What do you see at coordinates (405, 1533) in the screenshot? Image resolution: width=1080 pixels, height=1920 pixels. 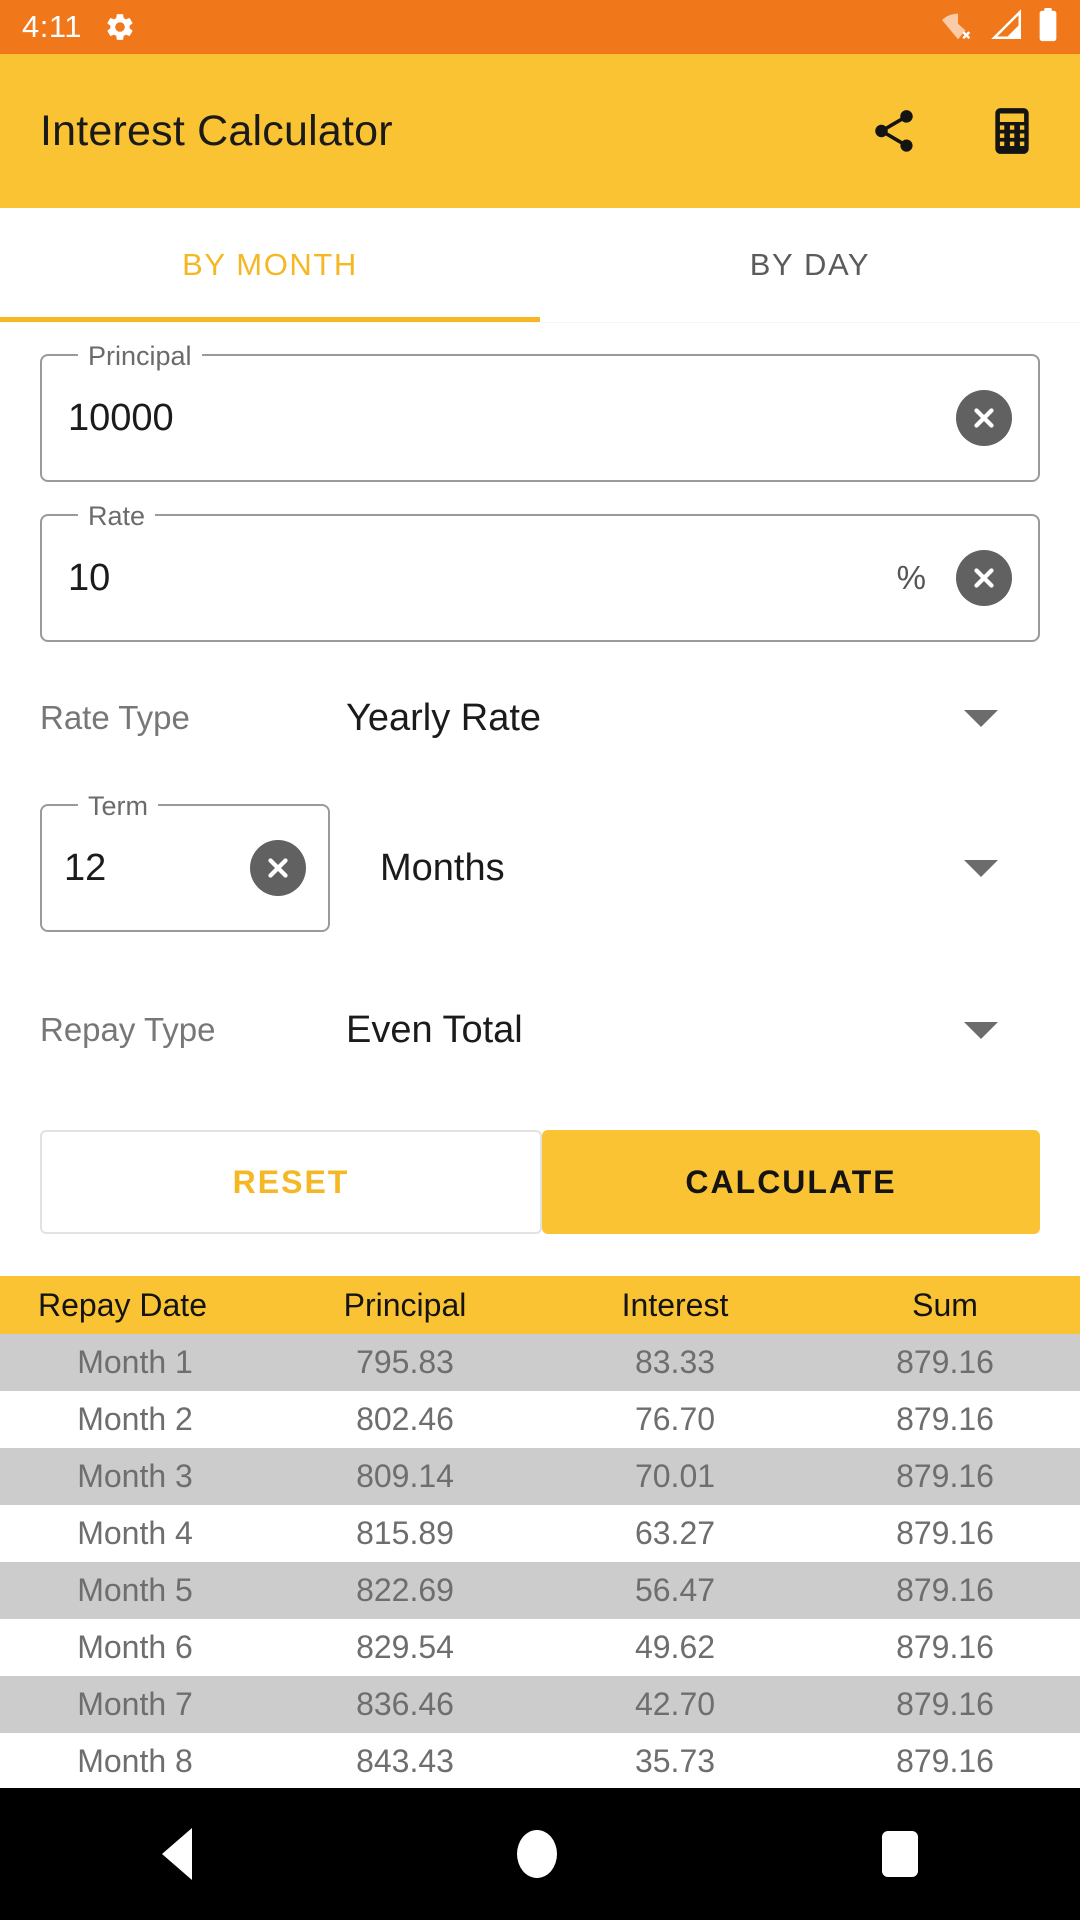 I see `cell-principal: 815.89` at bounding box center [405, 1533].